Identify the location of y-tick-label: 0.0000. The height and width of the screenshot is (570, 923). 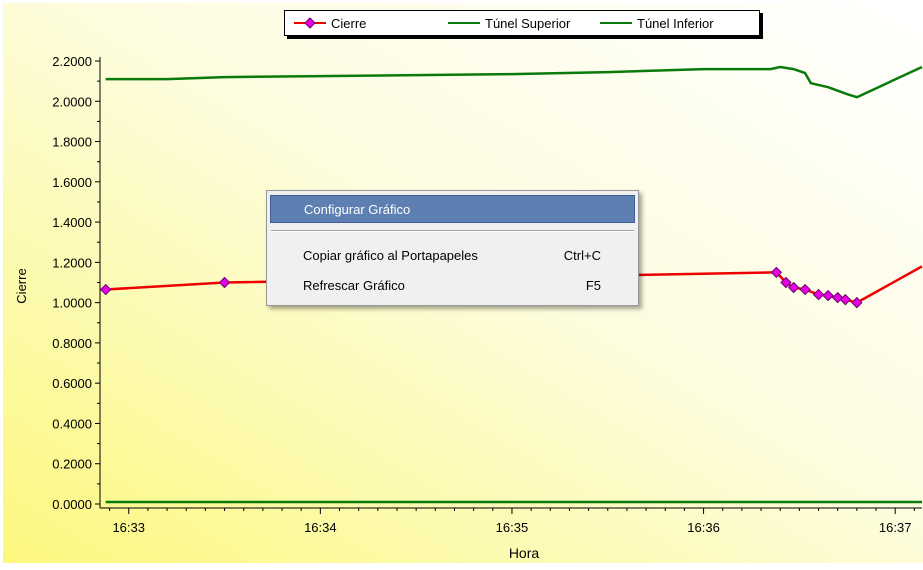
(72, 504).